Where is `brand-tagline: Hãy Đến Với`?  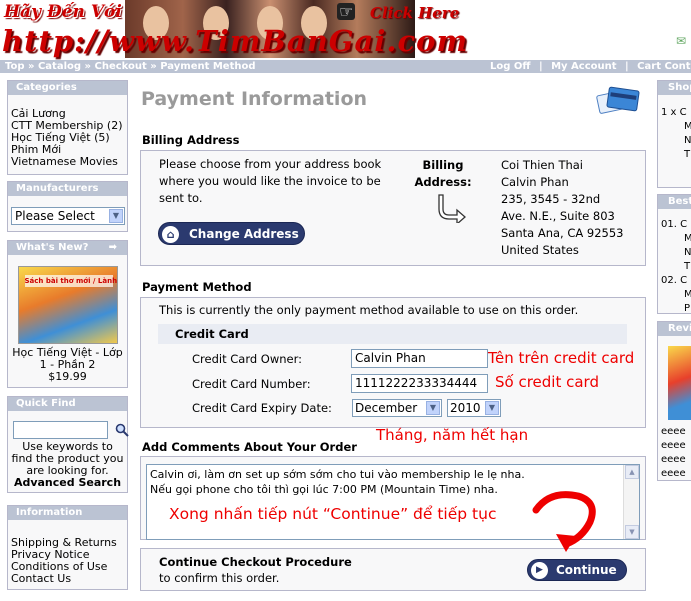
brand-tagline: Hãy Đến Với is located at coordinates (63, 12).